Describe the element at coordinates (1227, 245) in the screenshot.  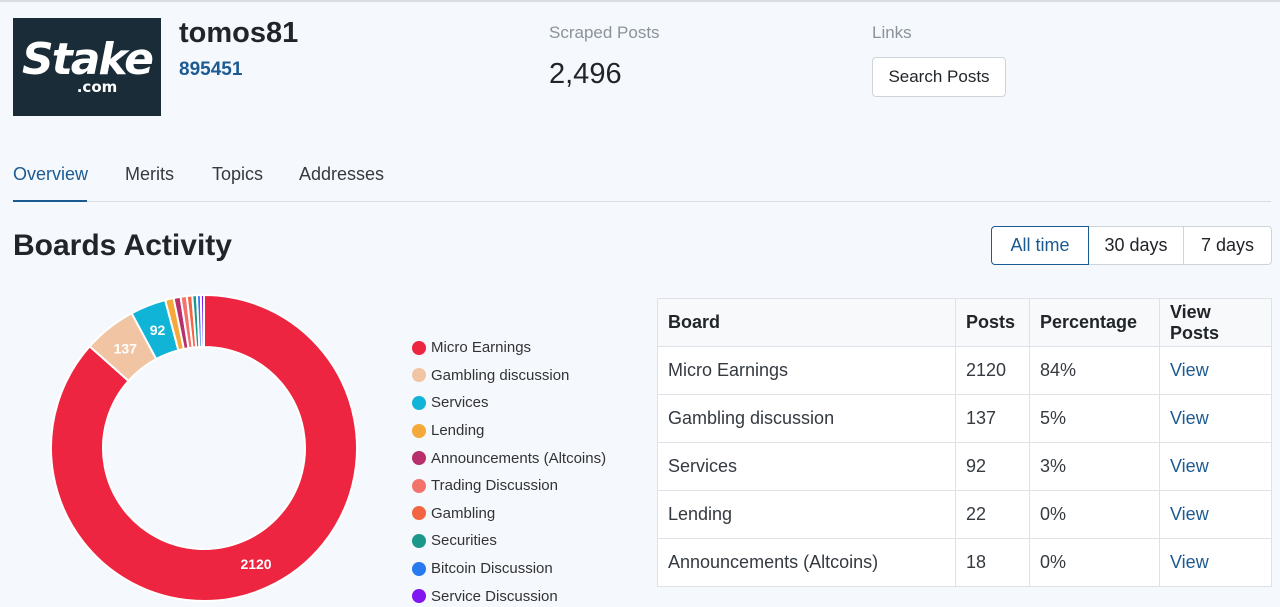
I see `range-7-days-button: 7 days` at that location.